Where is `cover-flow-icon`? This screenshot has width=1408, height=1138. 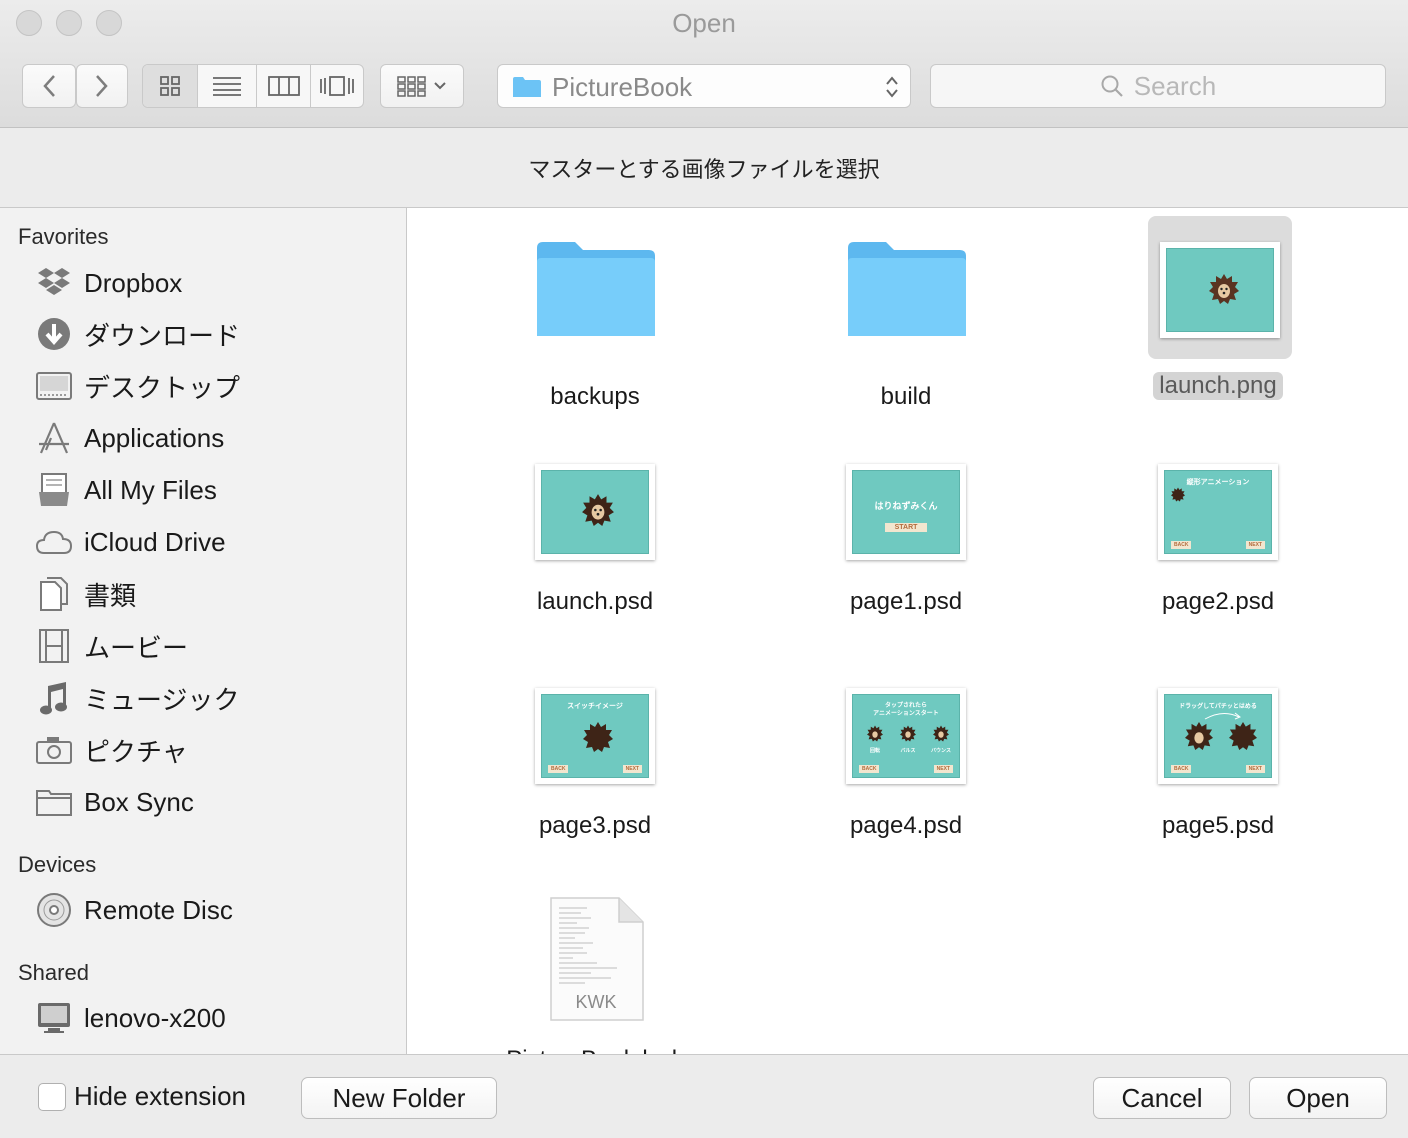 cover-flow-icon is located at coordinates (337, 86).